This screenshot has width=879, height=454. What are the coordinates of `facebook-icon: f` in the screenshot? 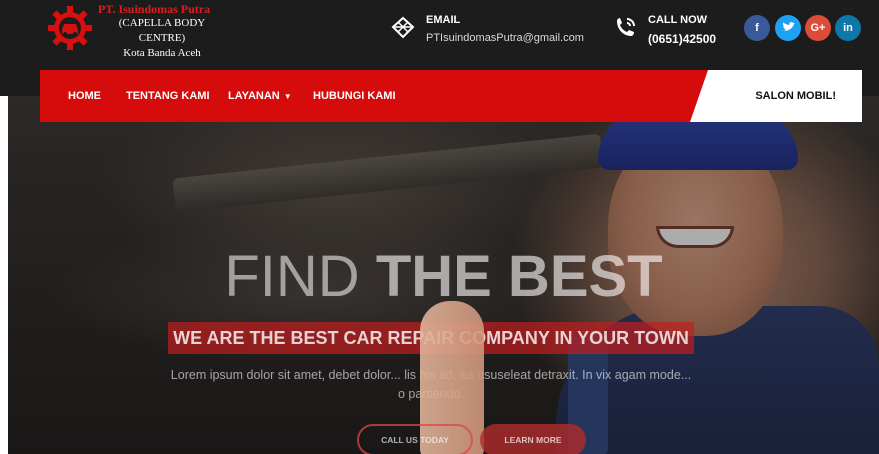 It's located at (757, 28).